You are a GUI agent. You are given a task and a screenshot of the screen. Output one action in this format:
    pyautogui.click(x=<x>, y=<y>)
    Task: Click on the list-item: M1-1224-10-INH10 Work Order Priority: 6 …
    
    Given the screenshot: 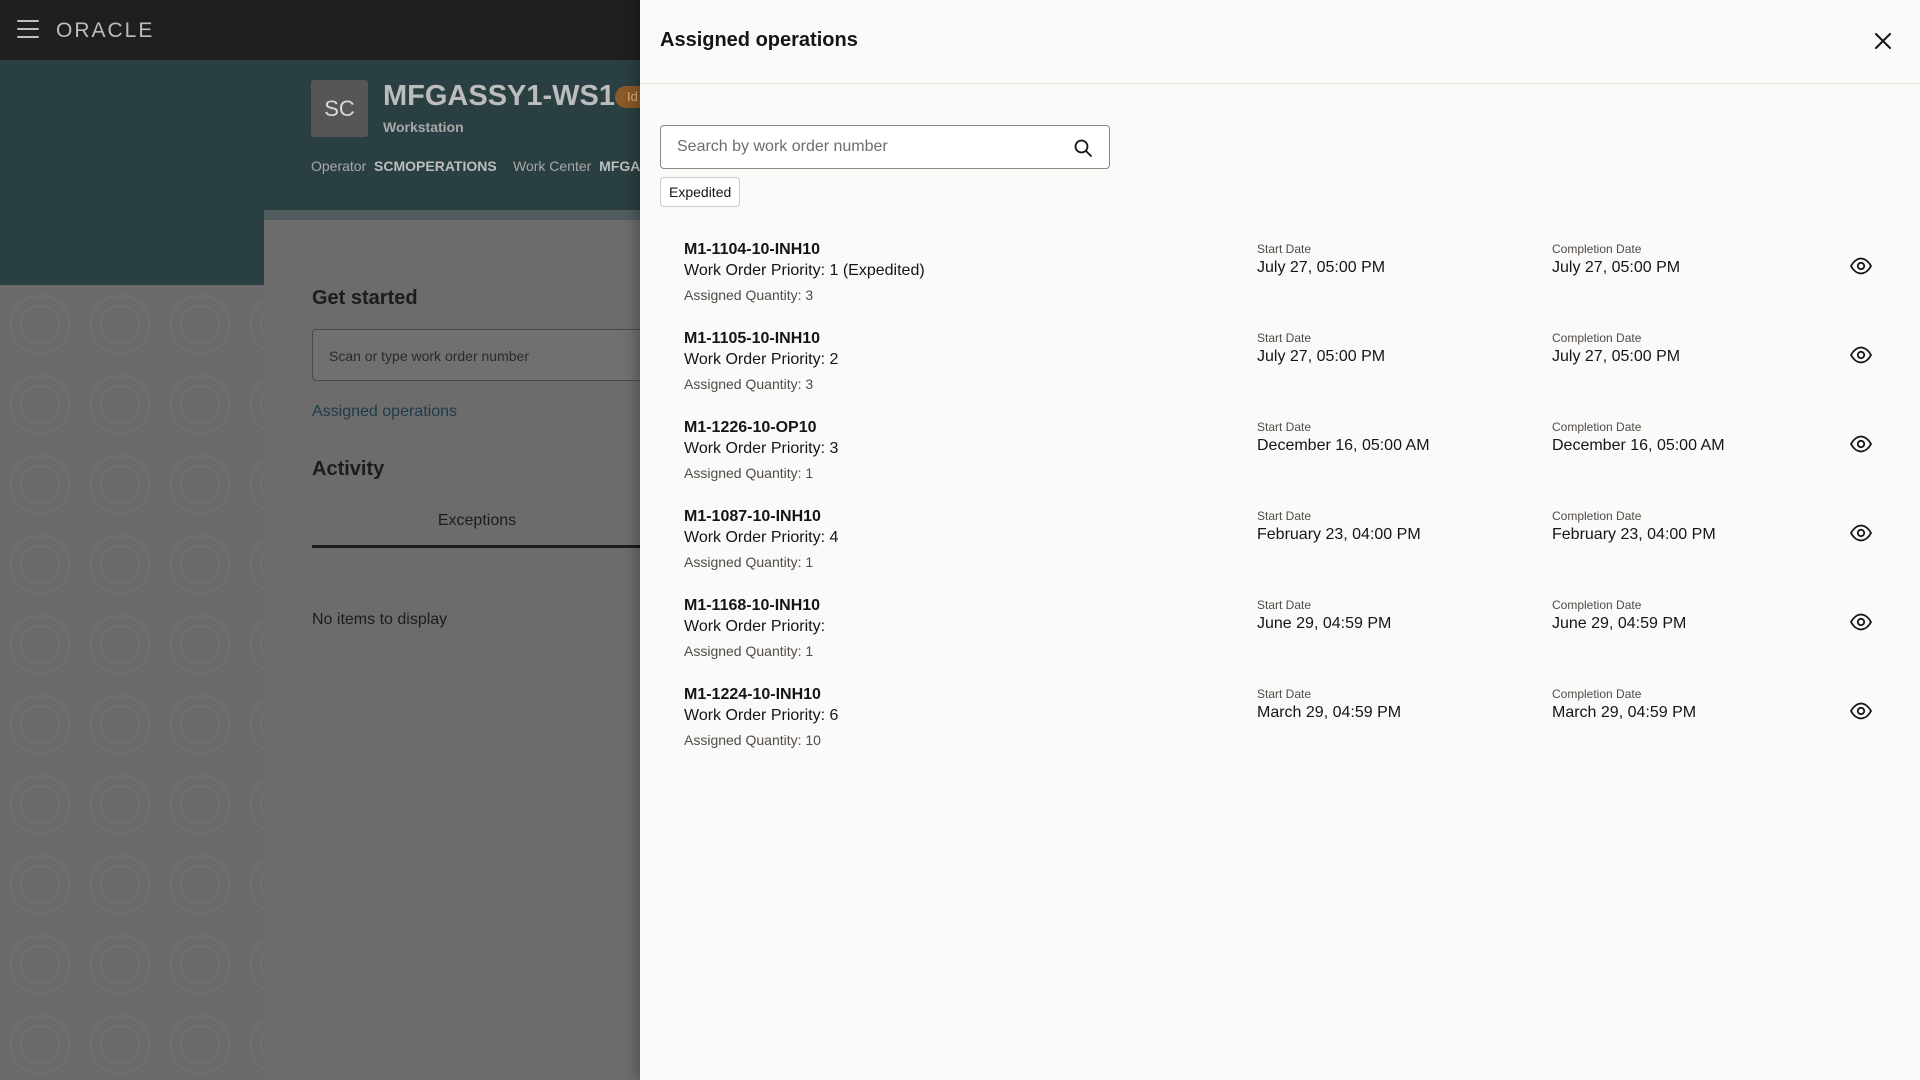 What is the action you would take?
    pyautogui.click(x=1280, y=719)
    